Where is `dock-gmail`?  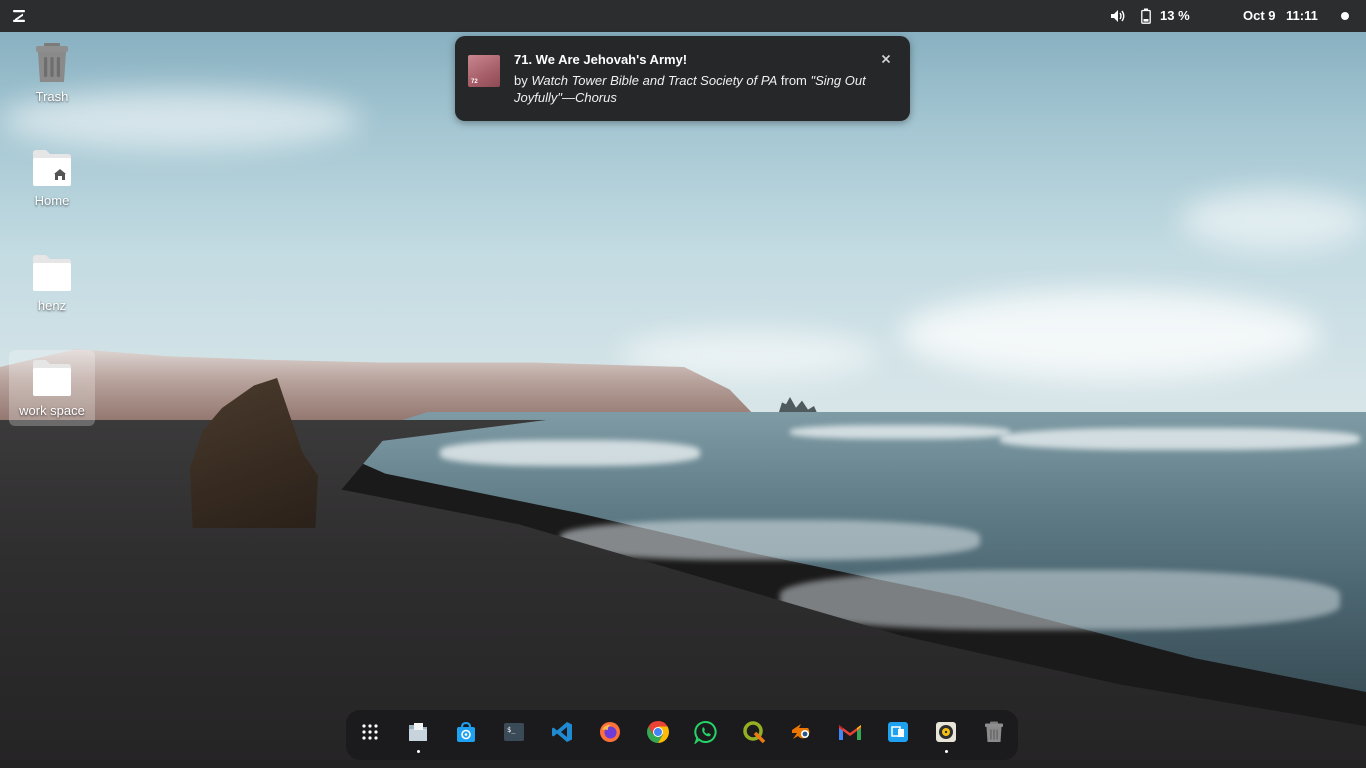
dock-gmail is located at coordinates (850, 734).